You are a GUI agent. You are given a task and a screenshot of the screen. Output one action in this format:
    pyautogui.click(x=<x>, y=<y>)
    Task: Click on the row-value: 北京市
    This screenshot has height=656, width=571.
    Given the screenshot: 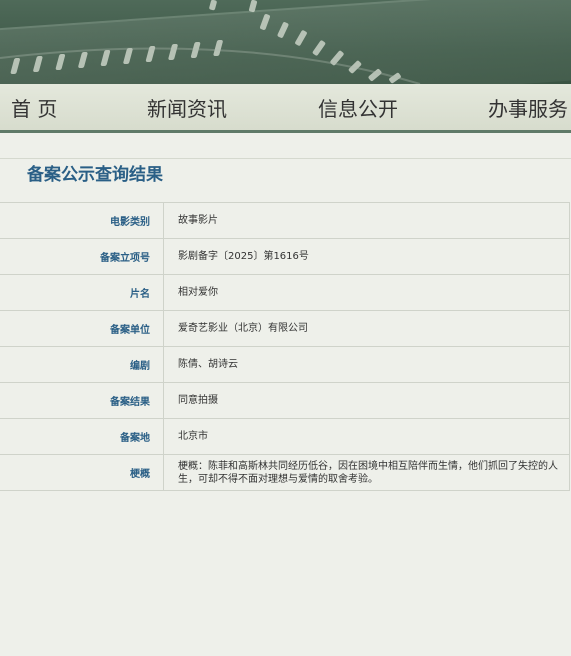 What is the action you would take?
    pyautogui.click(x=366, y=436)
    